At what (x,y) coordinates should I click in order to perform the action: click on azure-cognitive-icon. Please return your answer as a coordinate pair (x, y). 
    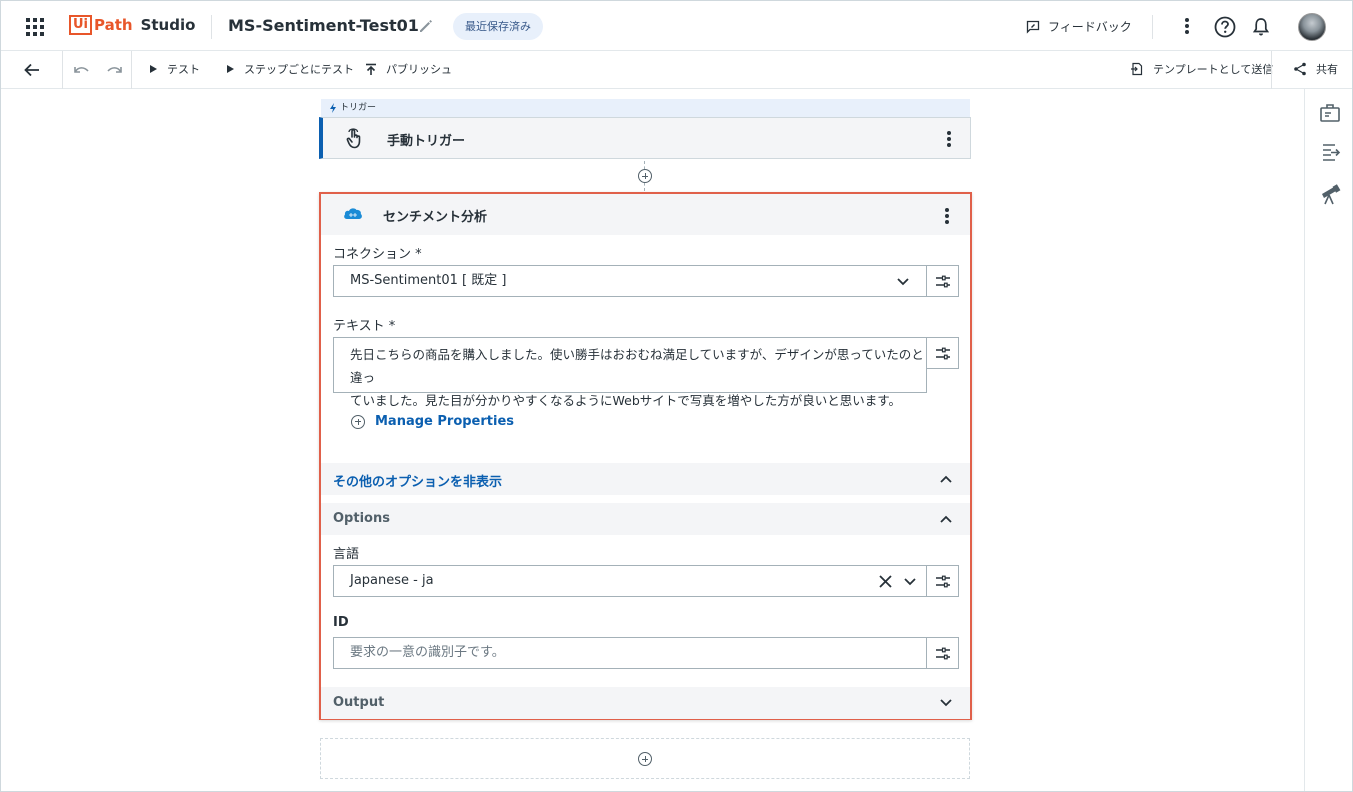
    Looking at the image, I should click on (353, 213).